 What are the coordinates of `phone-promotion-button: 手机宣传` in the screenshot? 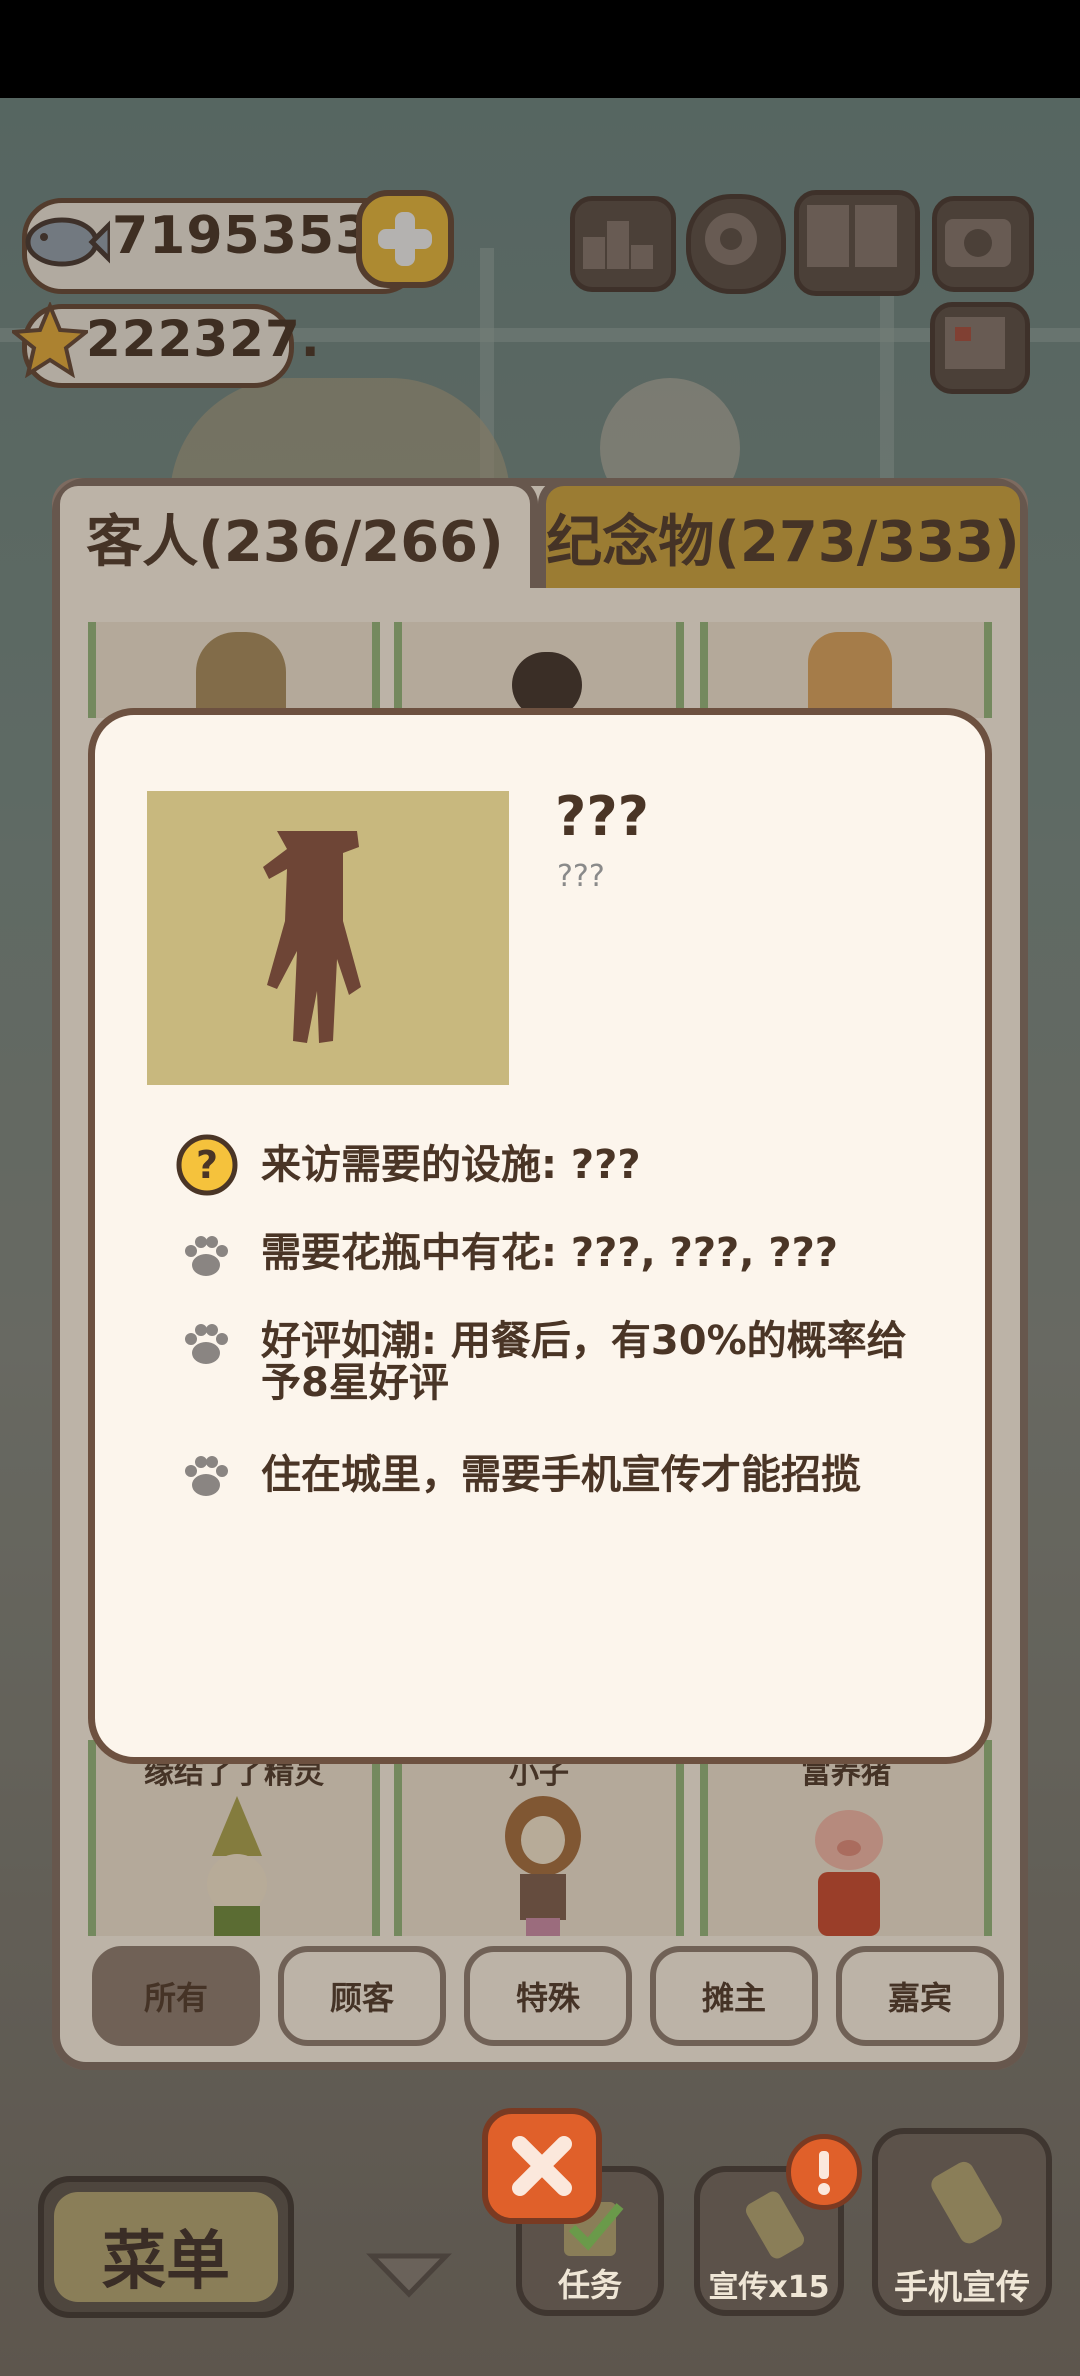 It's located at (962, 2222).